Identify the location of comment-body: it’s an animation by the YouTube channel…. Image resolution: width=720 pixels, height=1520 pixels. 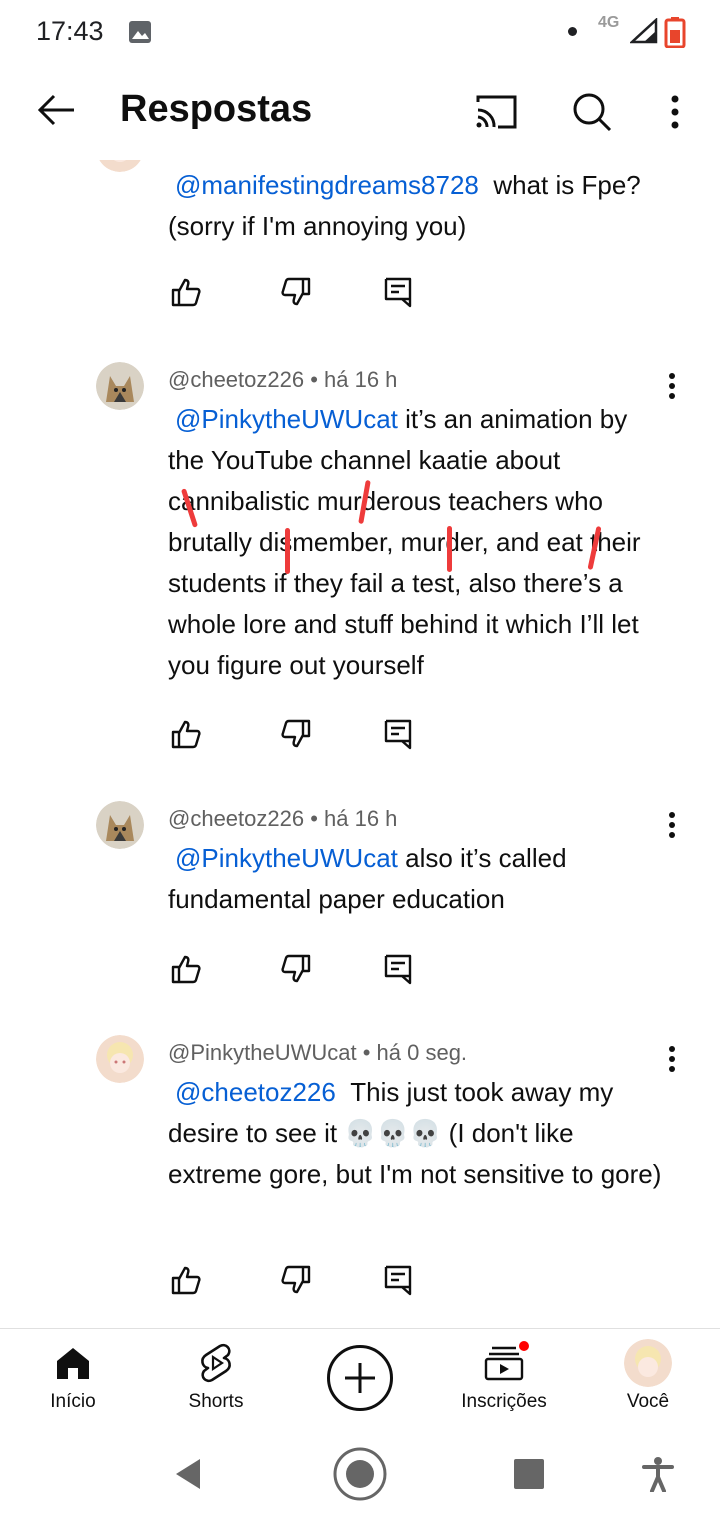
(404, 542).